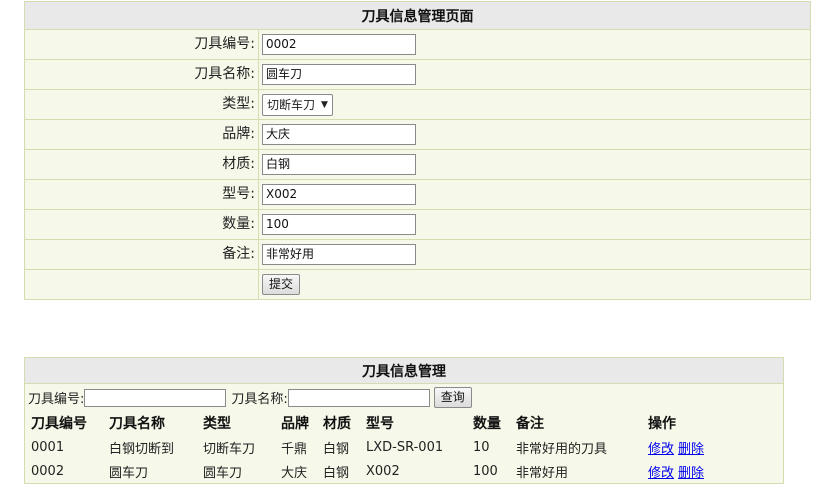  I want to click on col-header-model: 型号, so click(380, 424).